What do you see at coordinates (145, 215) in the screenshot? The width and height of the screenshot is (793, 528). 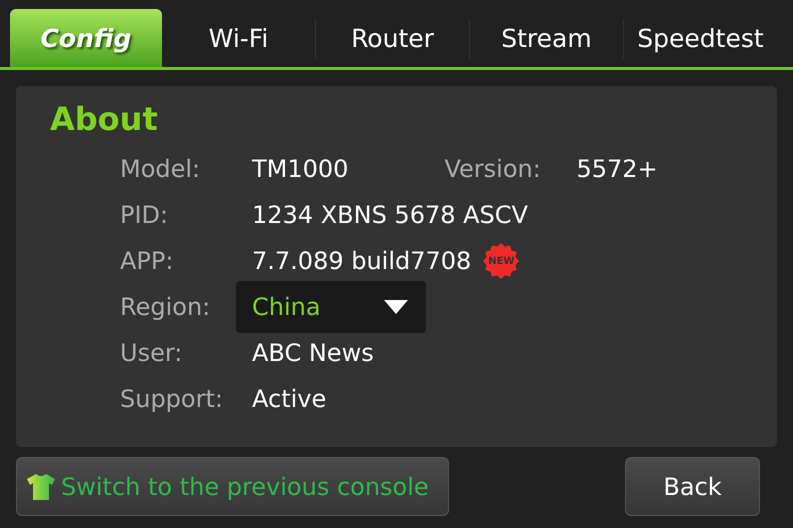 I see `field-label: PID:` at bounding box center [145, 215].